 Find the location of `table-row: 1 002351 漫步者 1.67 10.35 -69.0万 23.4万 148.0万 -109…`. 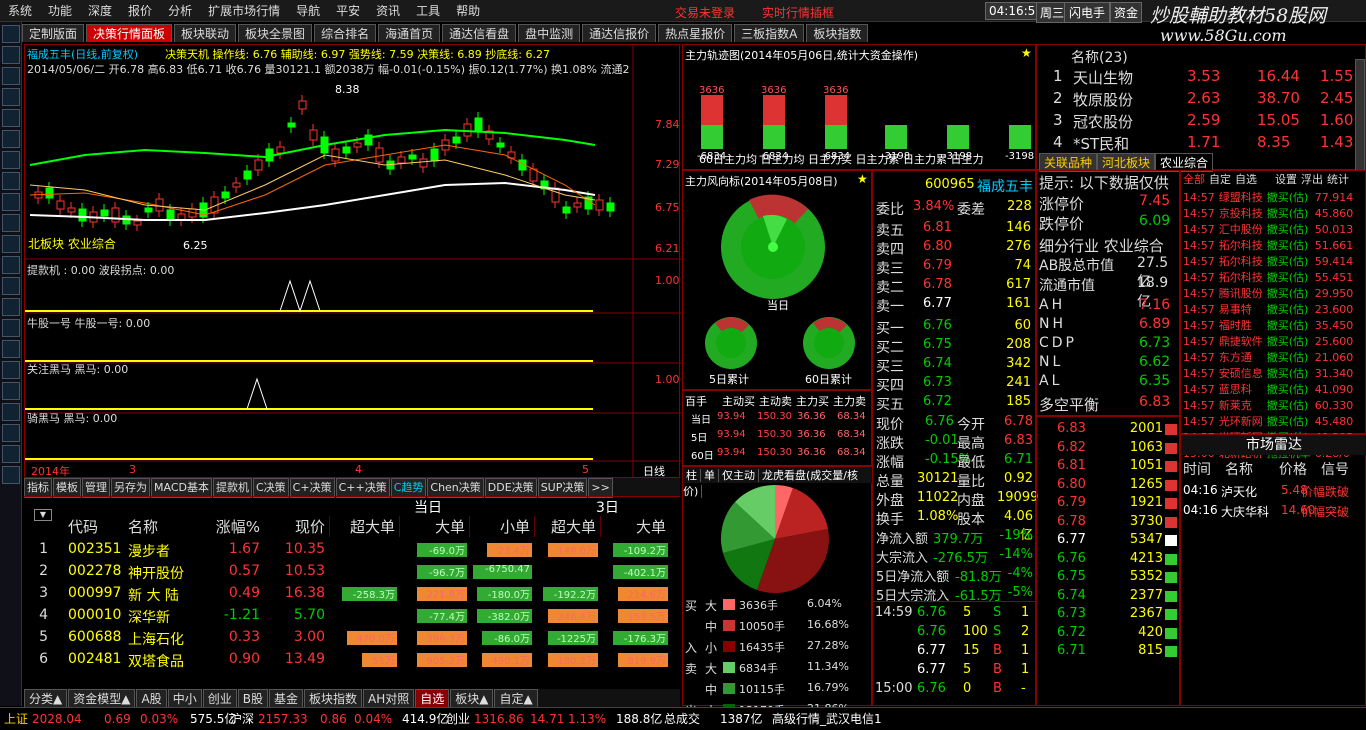

table-row: 1 002351 漫步者 1.67 10.35 -69.0万 23.4万 148.0万 -109… is located at coordinates (352, 550).